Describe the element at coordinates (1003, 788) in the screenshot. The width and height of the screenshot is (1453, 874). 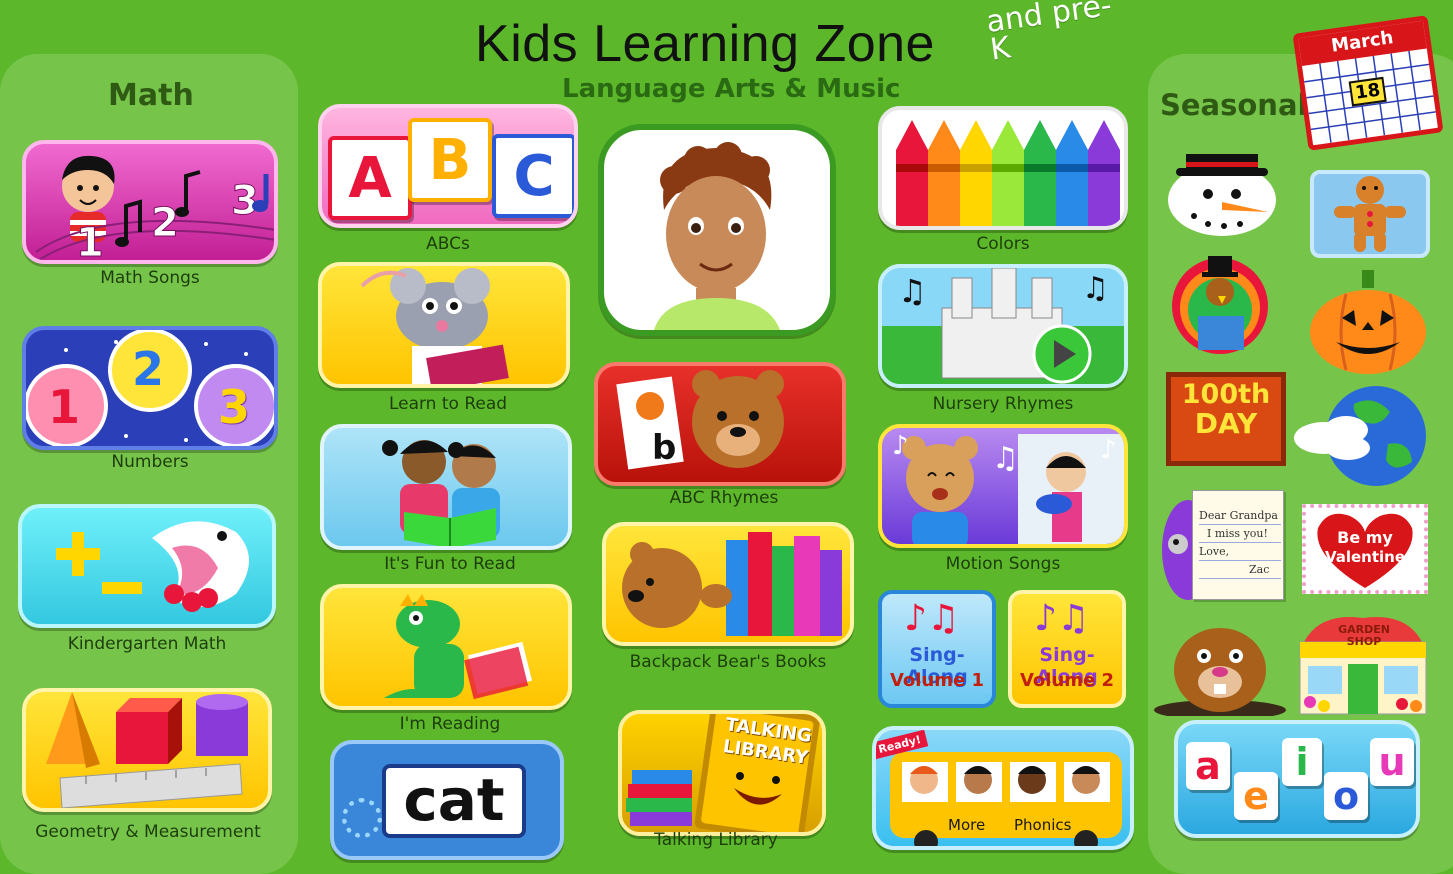
I see `phonics-bus-tile: Ready! More Phonics` at that location.